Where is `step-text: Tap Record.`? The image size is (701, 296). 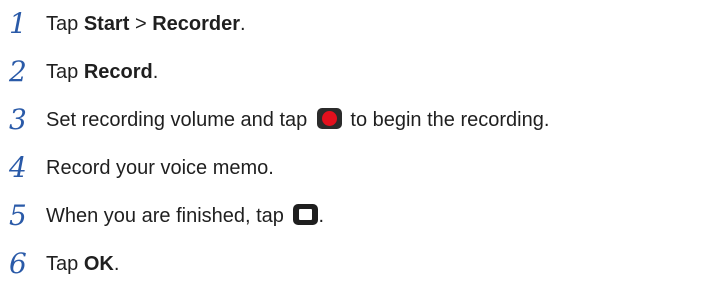
step-text: Tap Record. is located at coordinates (102, 72).